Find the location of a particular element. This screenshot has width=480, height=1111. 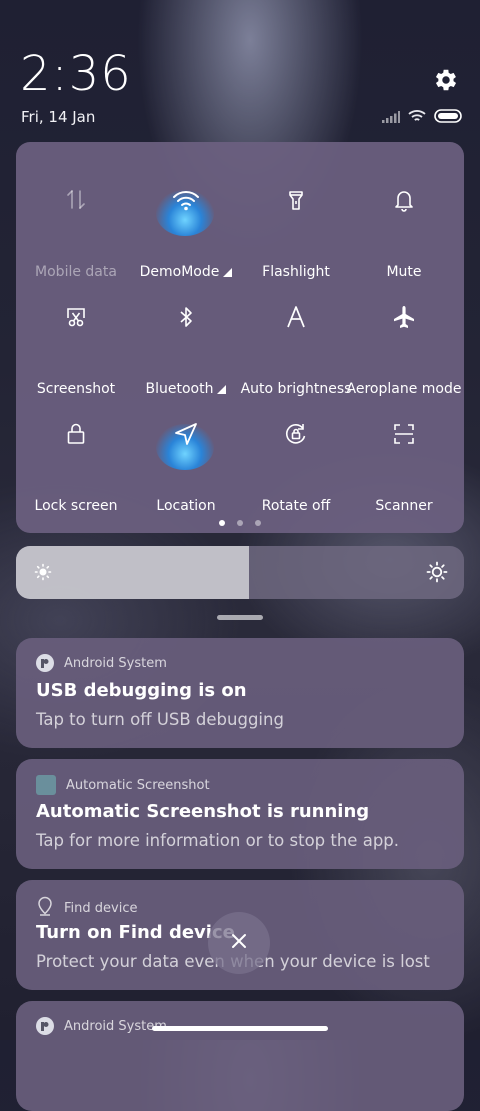

tile-bluetooth: Bluetooth is located at coordinates (186, 340).